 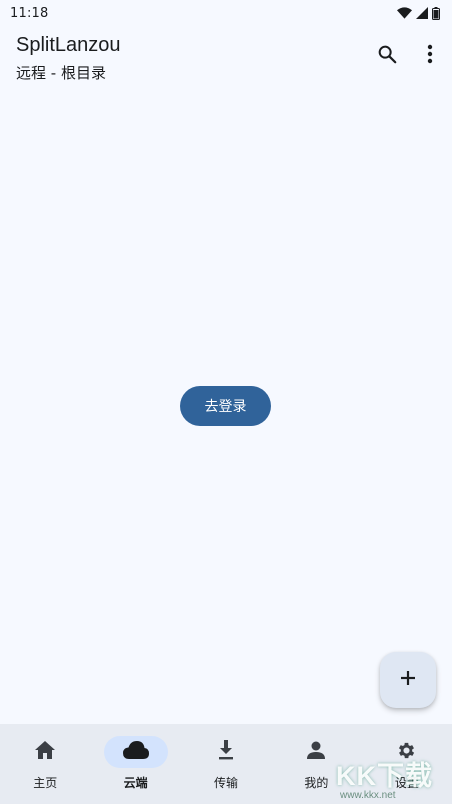 What do you see at coordinates (316, 752) in the screenshot?
I see `person-icon` at bounding box center [316, 752].